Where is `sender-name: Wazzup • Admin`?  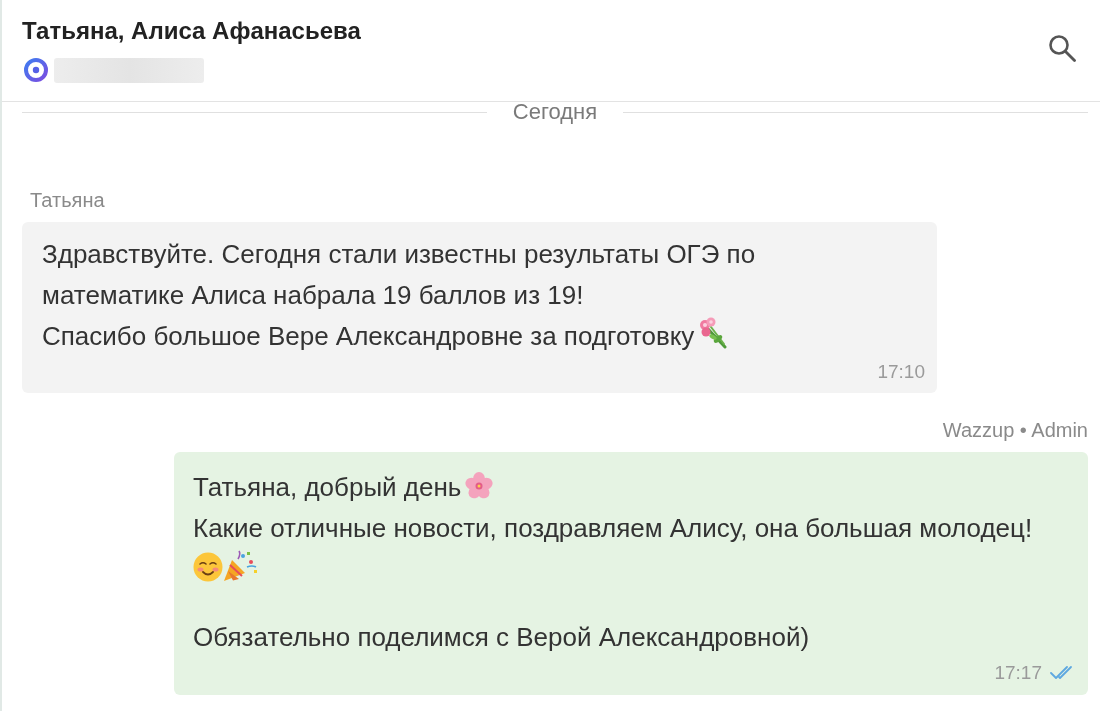 sender-name: Wazzup • Admin is located at coordinates (1015, 430).